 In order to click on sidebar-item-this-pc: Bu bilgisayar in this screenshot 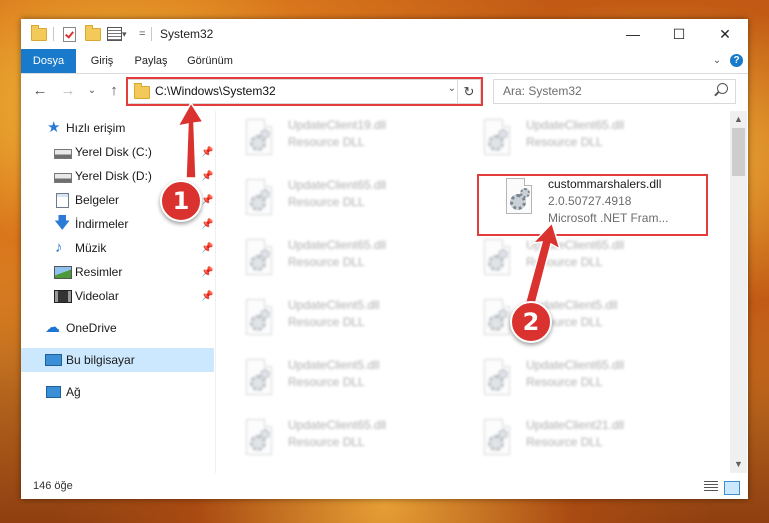, I will do `click(117, 360)`.